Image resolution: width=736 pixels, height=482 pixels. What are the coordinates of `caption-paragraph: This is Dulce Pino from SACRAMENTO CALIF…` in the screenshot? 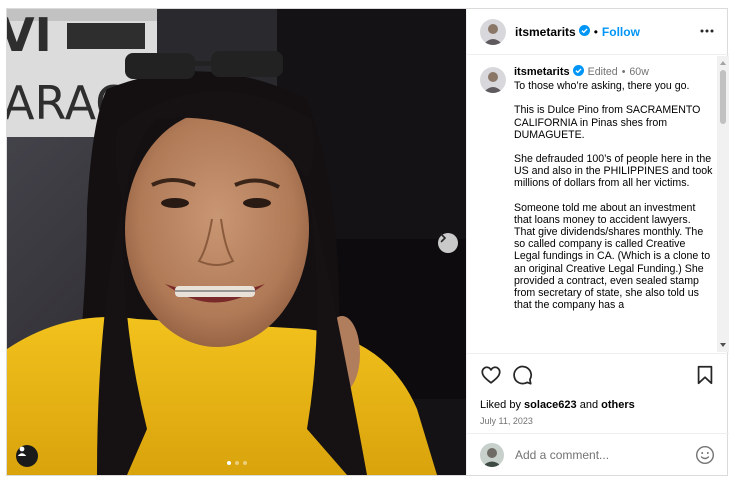 It's located at (609, 122).